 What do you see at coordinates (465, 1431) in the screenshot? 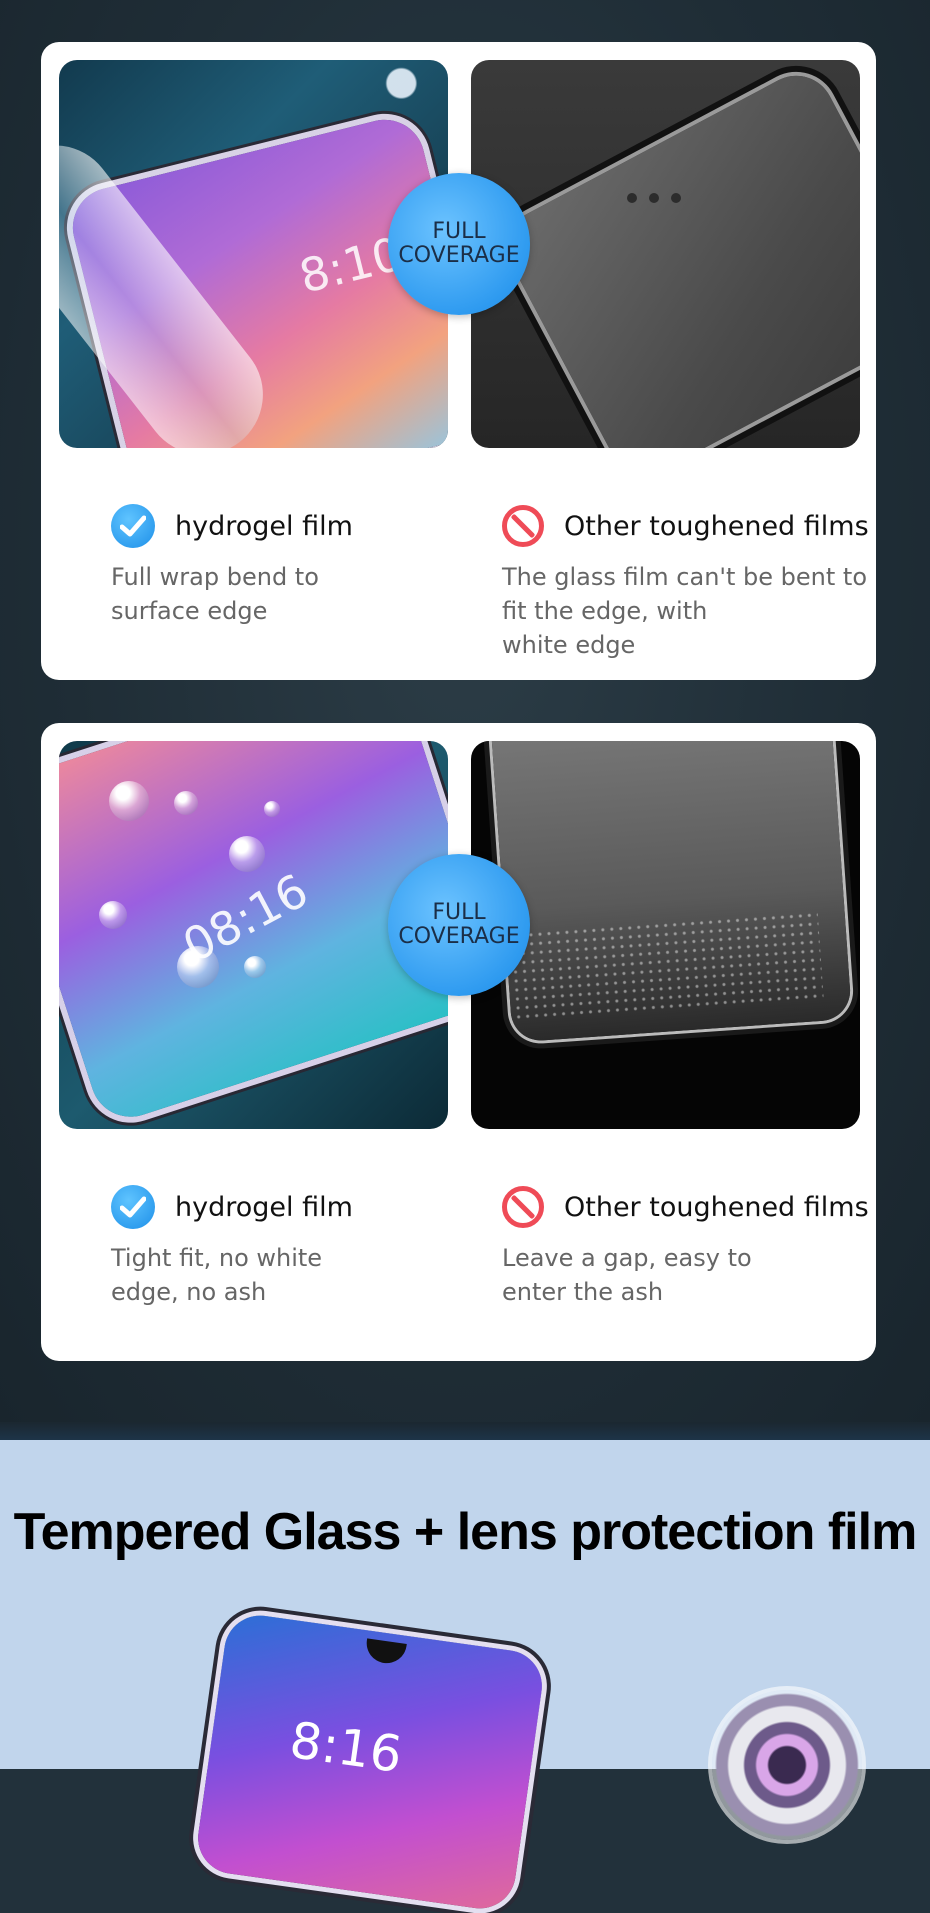
I see `section-divider` at bounding box center [465, 1431].